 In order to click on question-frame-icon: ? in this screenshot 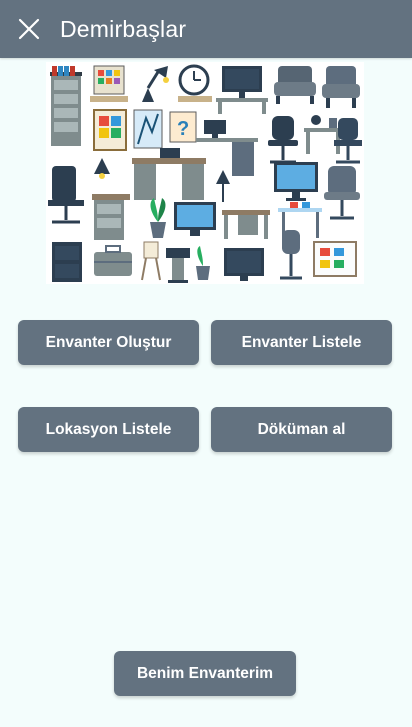, I will do `click(183, 127)`.